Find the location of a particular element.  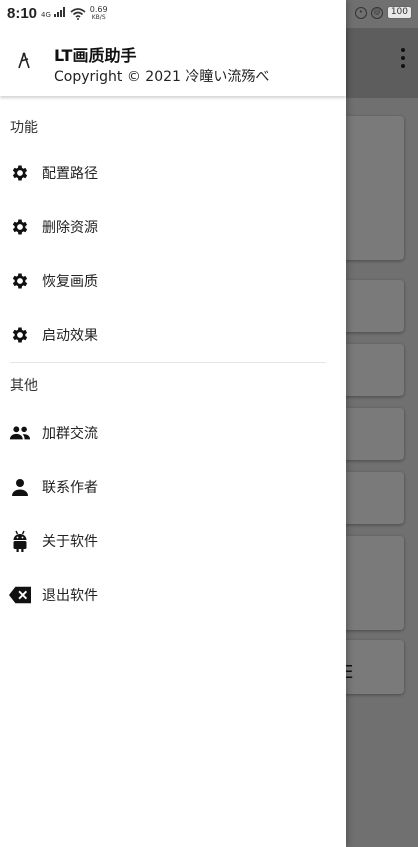

app-name: LT画质助手 is located at coordinates (95, 55).